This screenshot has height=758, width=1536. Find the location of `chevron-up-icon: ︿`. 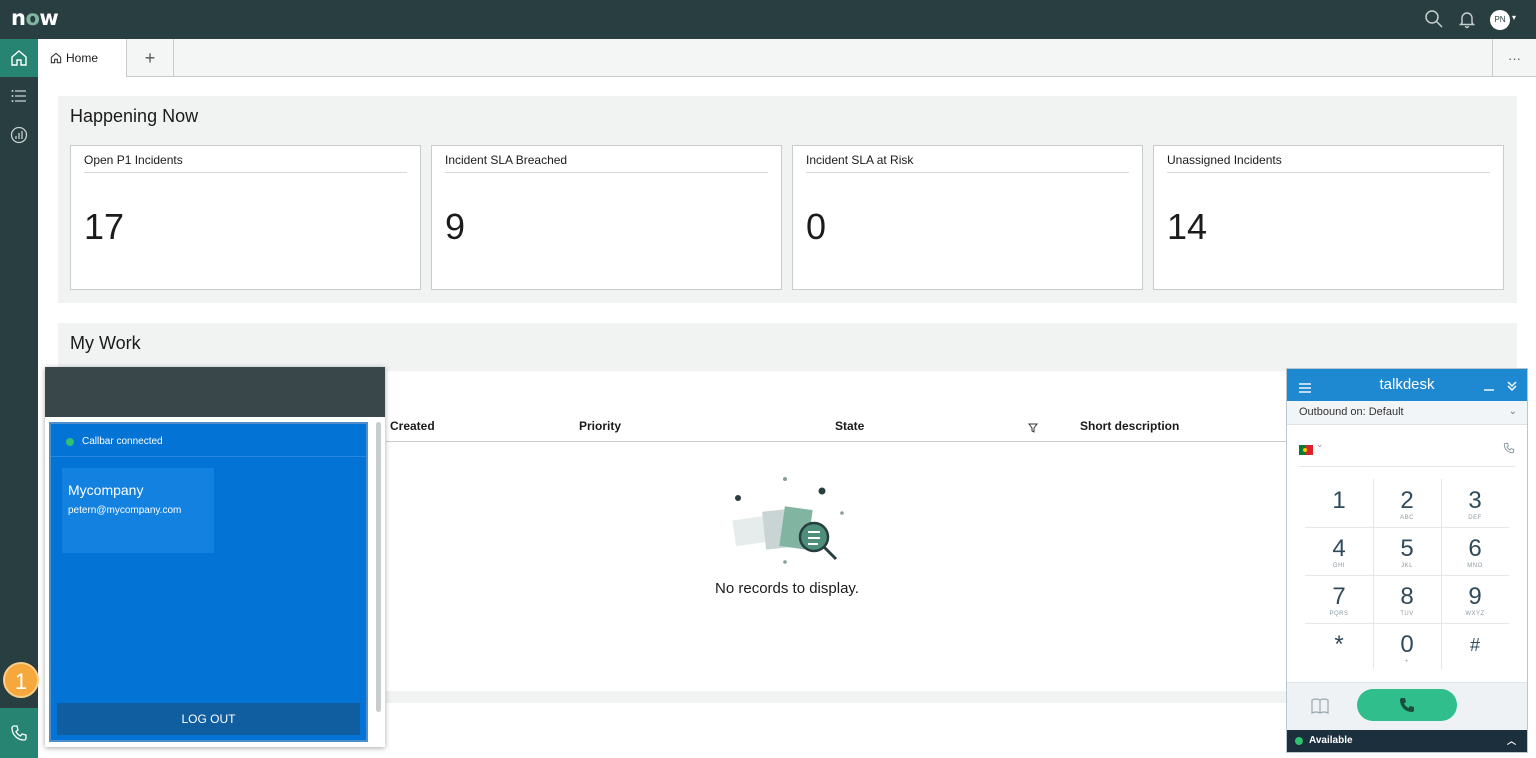

chevron-up-icon: ︿ is located at coordinates (1512, 741).